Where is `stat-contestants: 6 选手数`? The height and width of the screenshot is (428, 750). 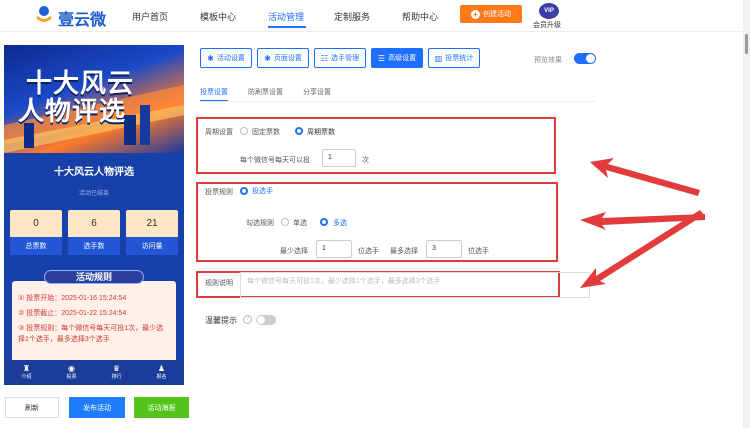
stat-contestants: 6 选手数 is located at coordinates (94, 232).